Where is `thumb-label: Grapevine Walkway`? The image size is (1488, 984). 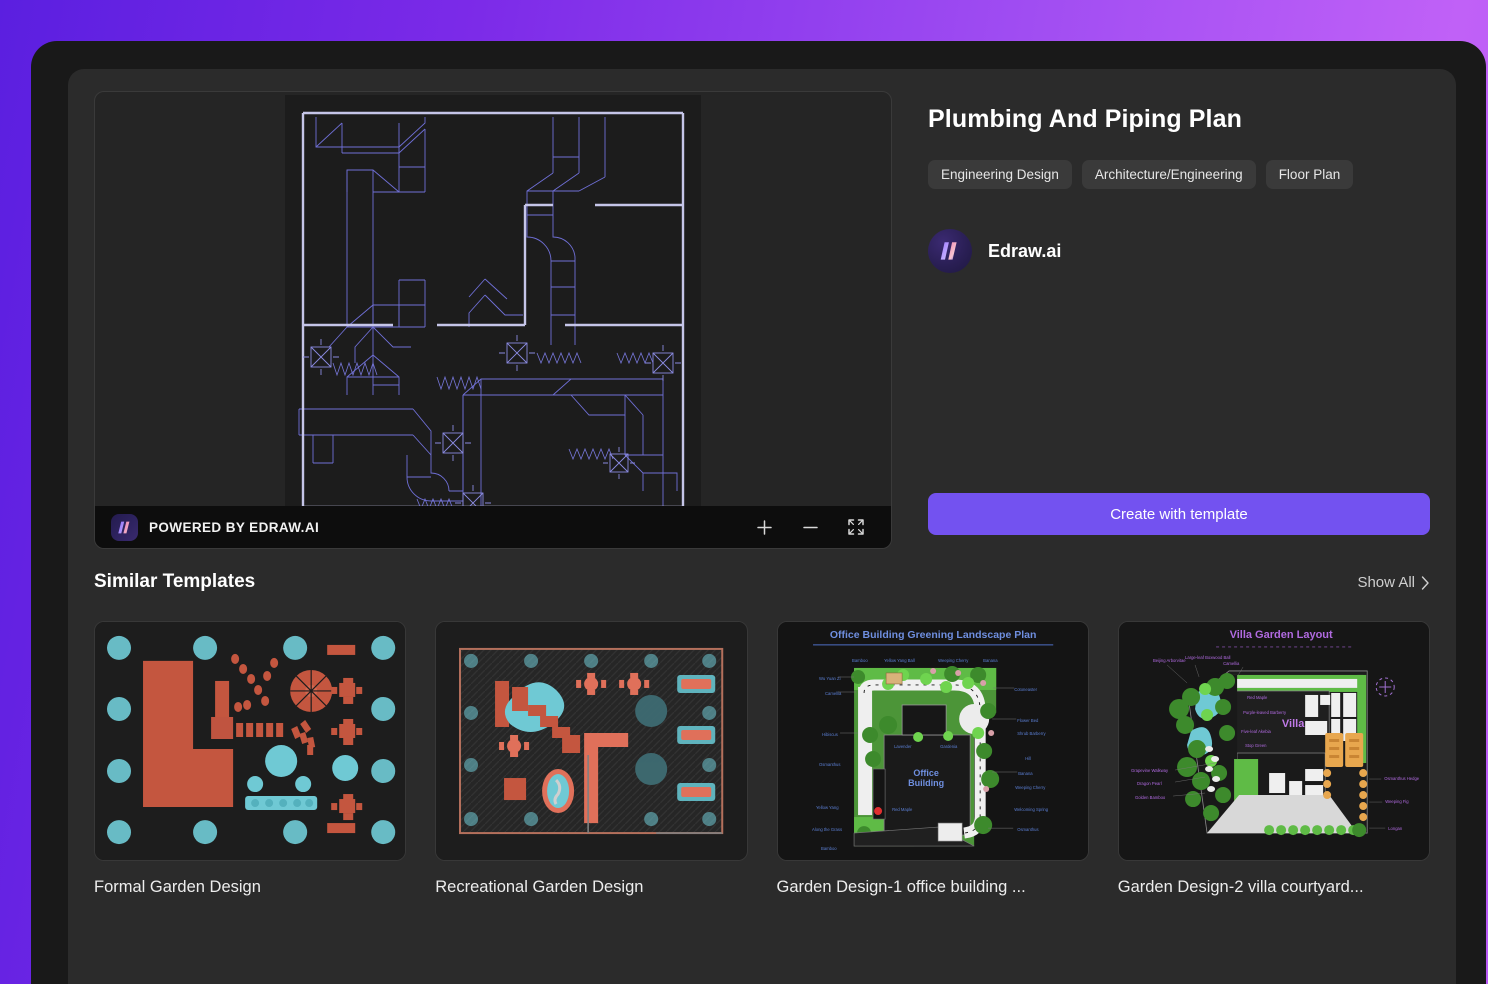 thumb-label: Grapevine Walkway is located at coordinates (1150, 770).